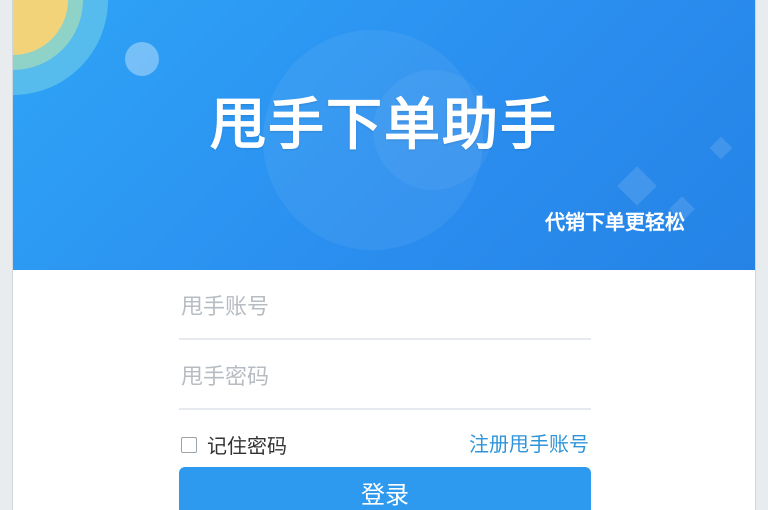 The width and height of the screenshot is (768, 510). I want to click on login-options: 记住密码 注册甩手账号, so click(385, 438).